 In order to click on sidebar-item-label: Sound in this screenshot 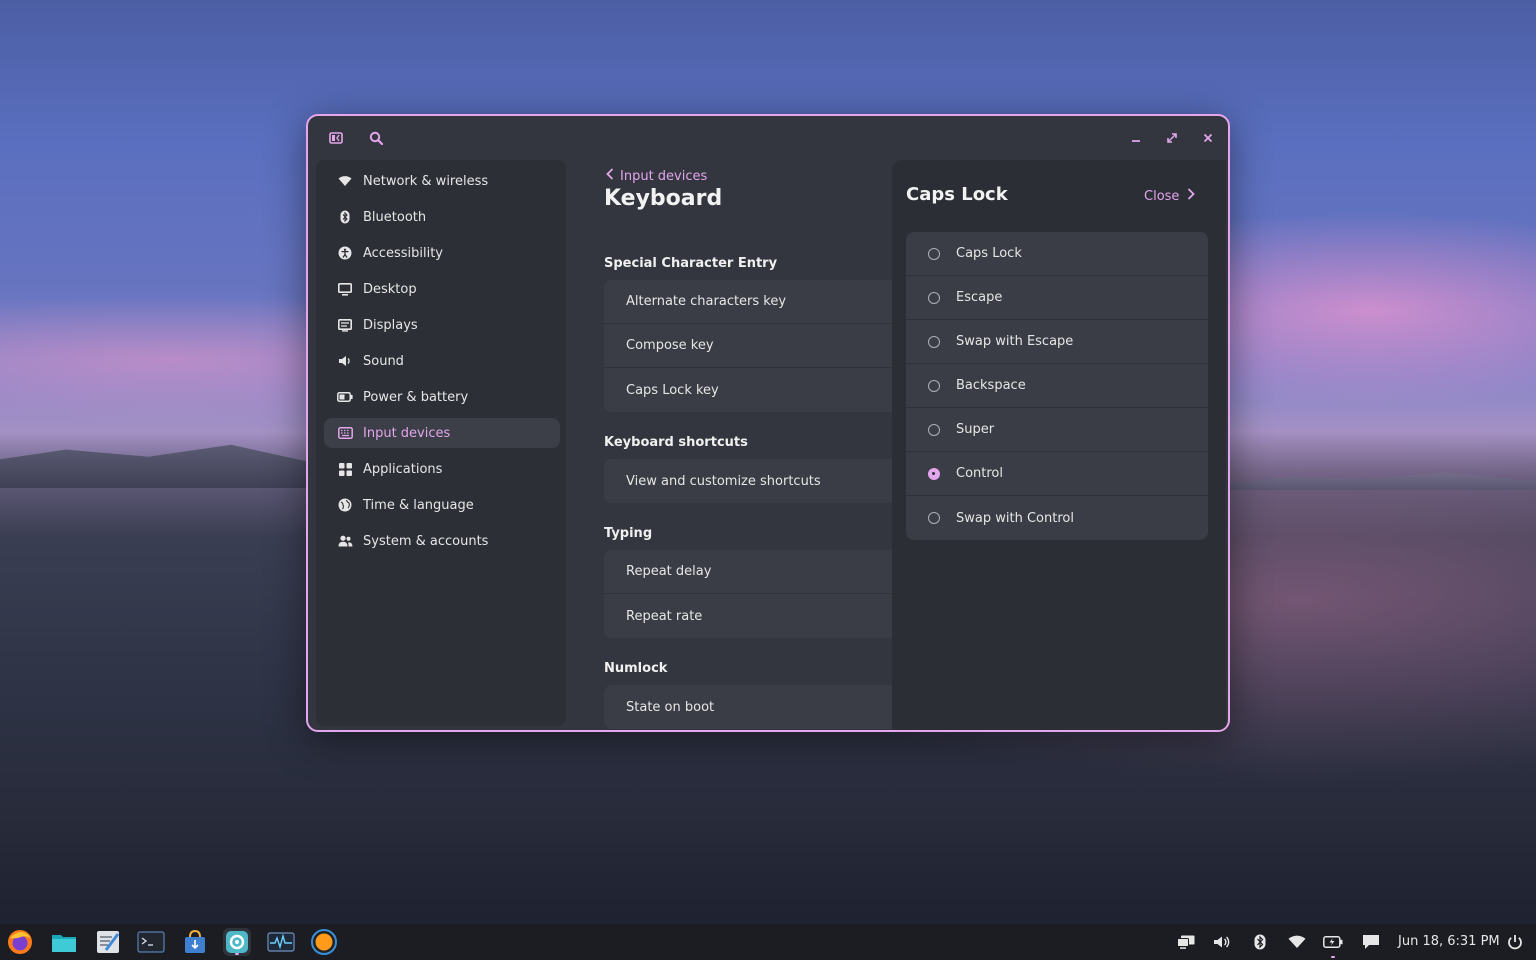, I will do `click(383, 361)`.